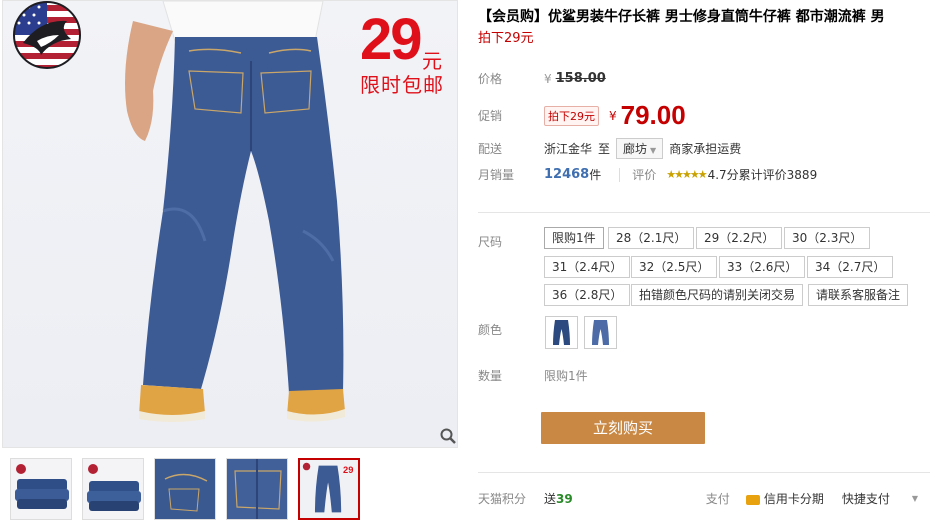 Image resolution: width=930 pixels, height=521 pixels. What do you see at coordinates (794, 498) in the screenshot?
I see `installment-link: 信用卡分期` at bounding box center [794, 498].